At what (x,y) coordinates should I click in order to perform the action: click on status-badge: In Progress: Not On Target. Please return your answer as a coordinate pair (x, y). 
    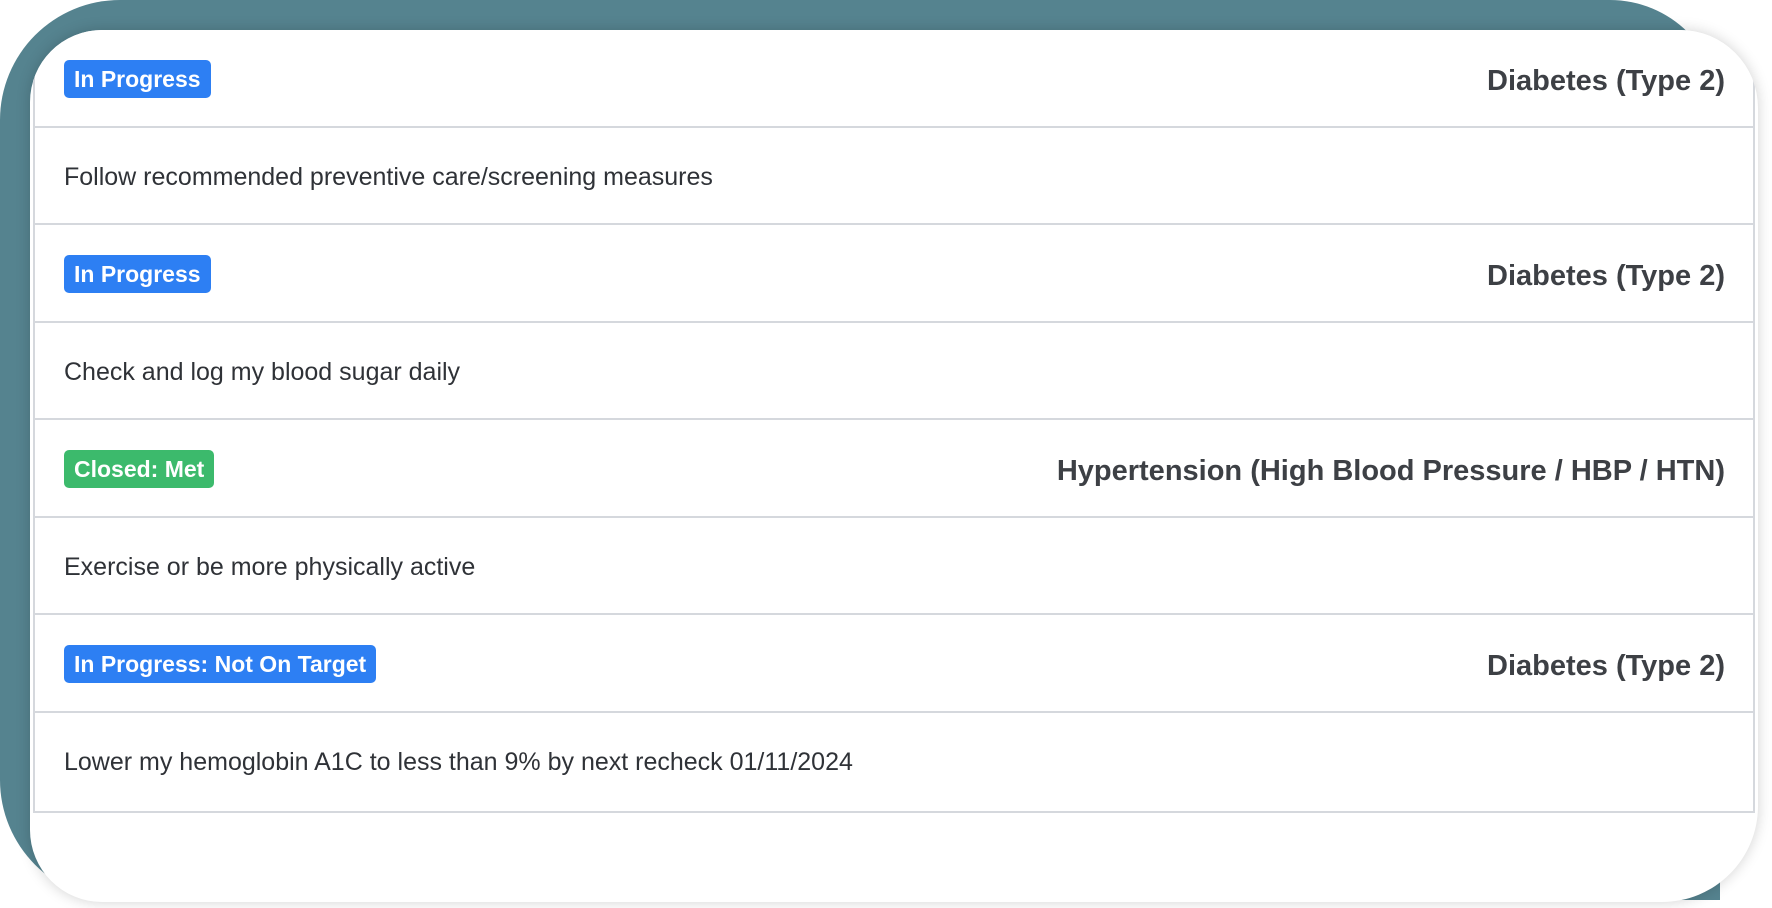
    Looking at the image, I should click on (220, 664).